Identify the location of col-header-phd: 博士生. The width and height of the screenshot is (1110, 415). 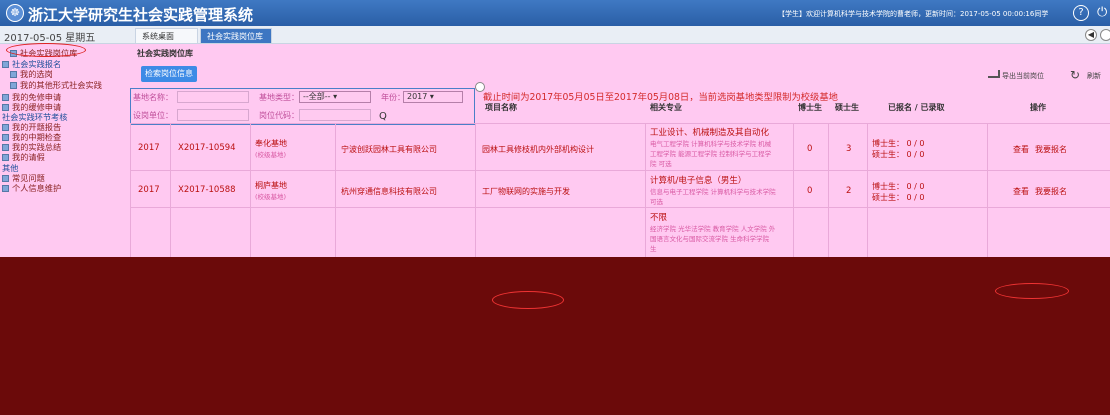
(810, 107).